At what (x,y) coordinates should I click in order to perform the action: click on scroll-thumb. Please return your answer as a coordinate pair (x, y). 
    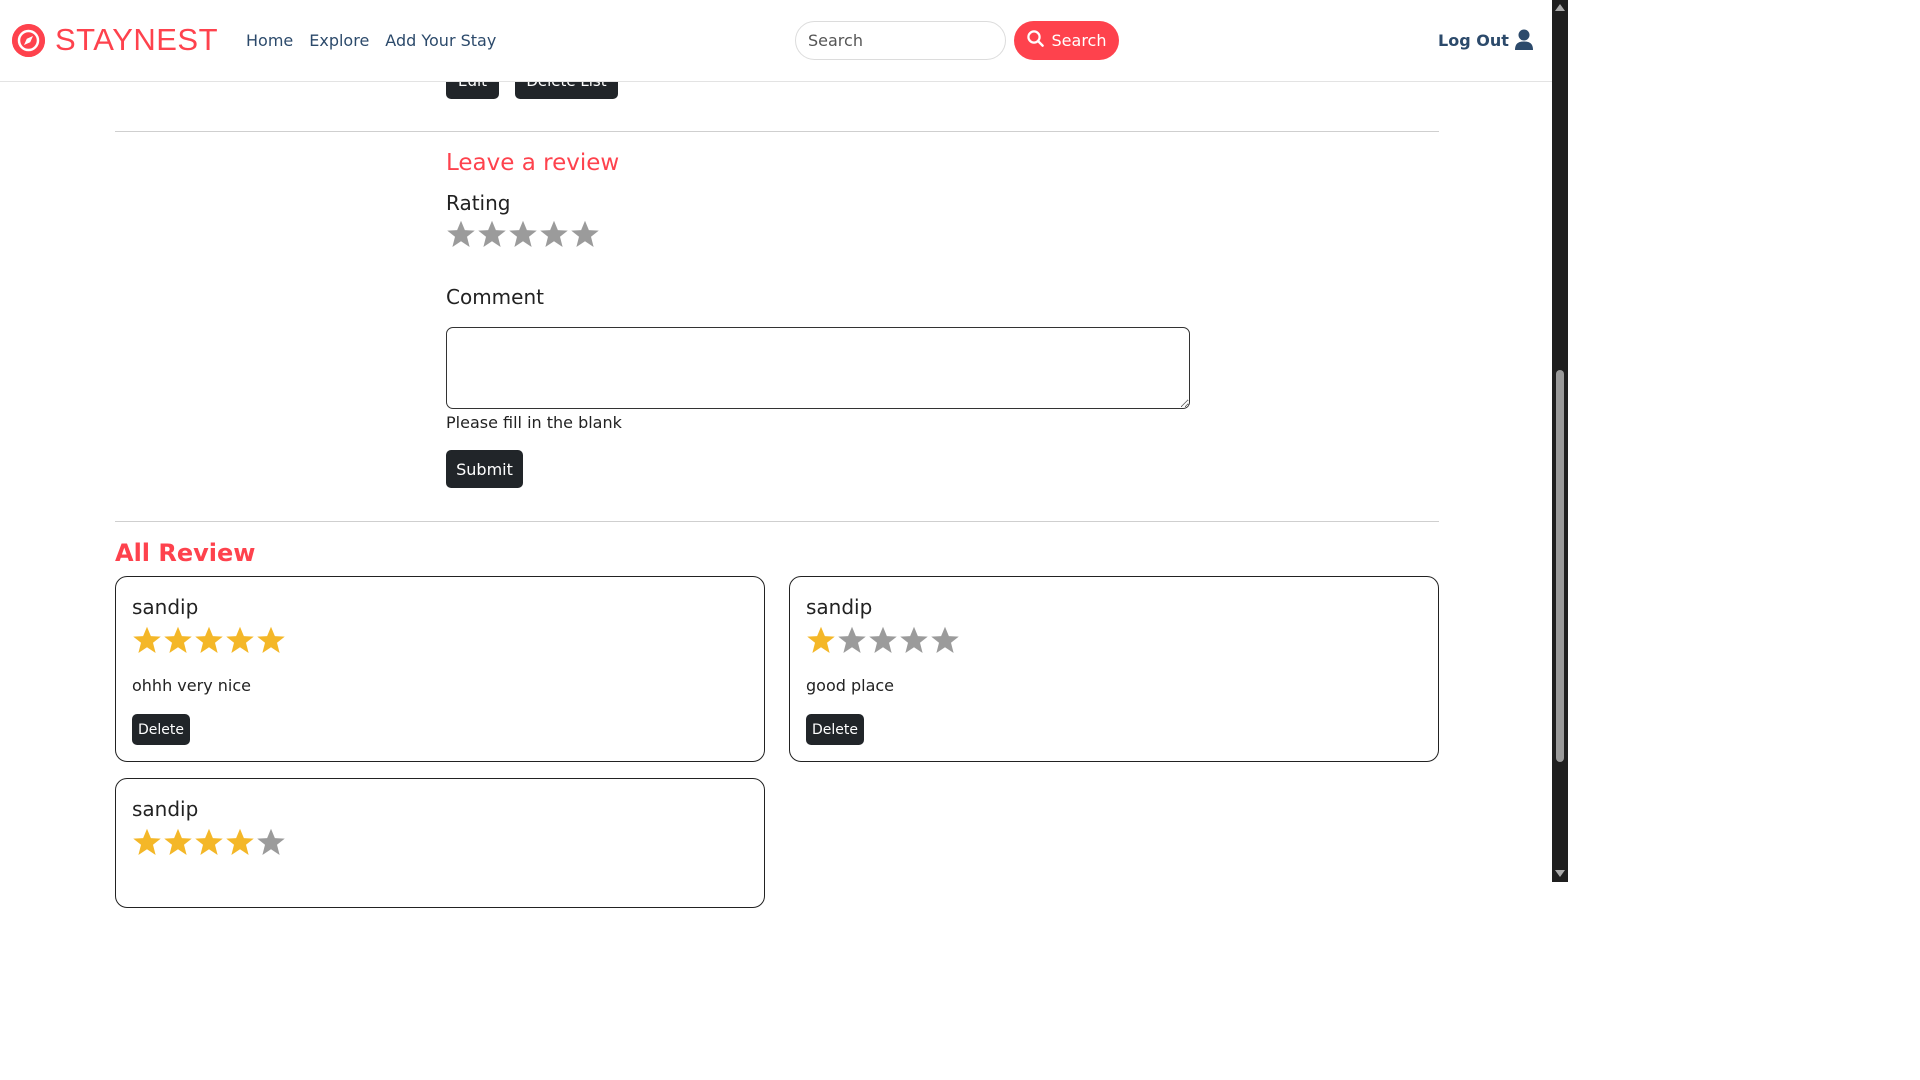
    Looking at the image, I should click on (1560, 566).